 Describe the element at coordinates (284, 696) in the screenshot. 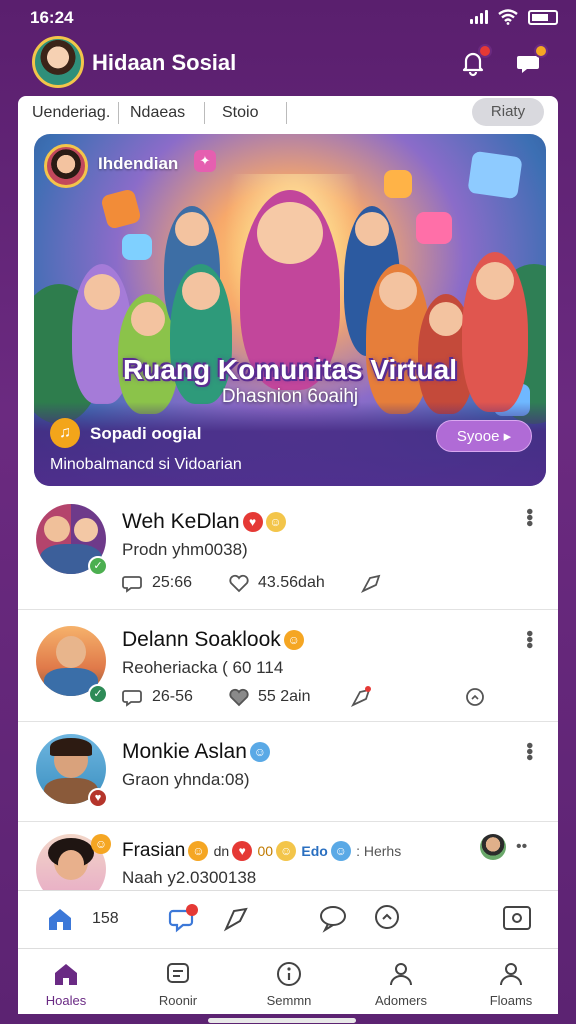

I see `like-count: 55 2ain` at that location.